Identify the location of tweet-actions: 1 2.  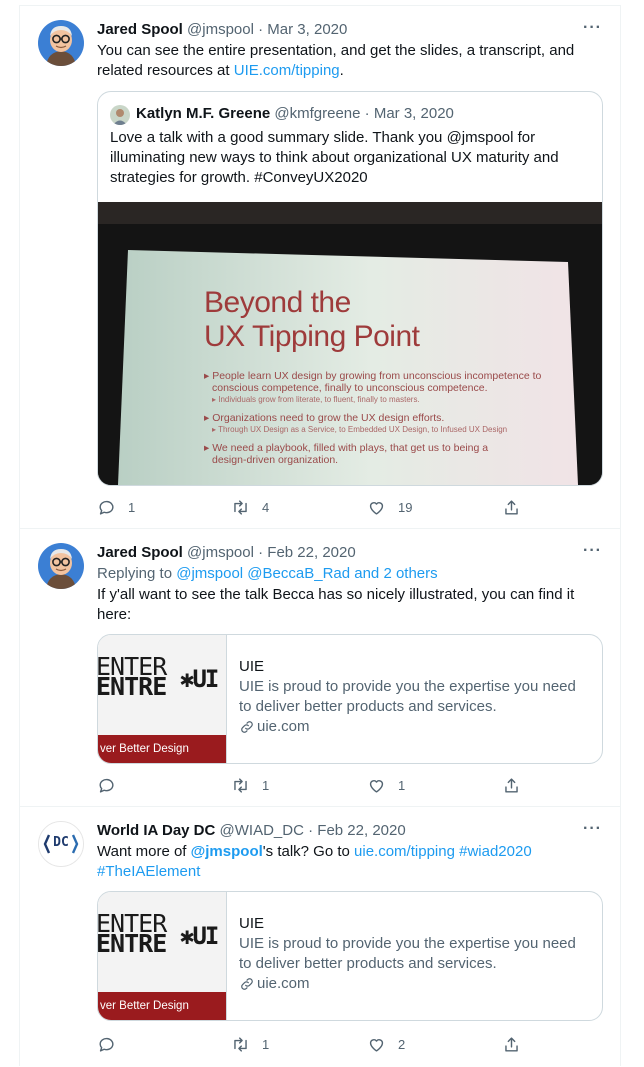
(312, 1045).